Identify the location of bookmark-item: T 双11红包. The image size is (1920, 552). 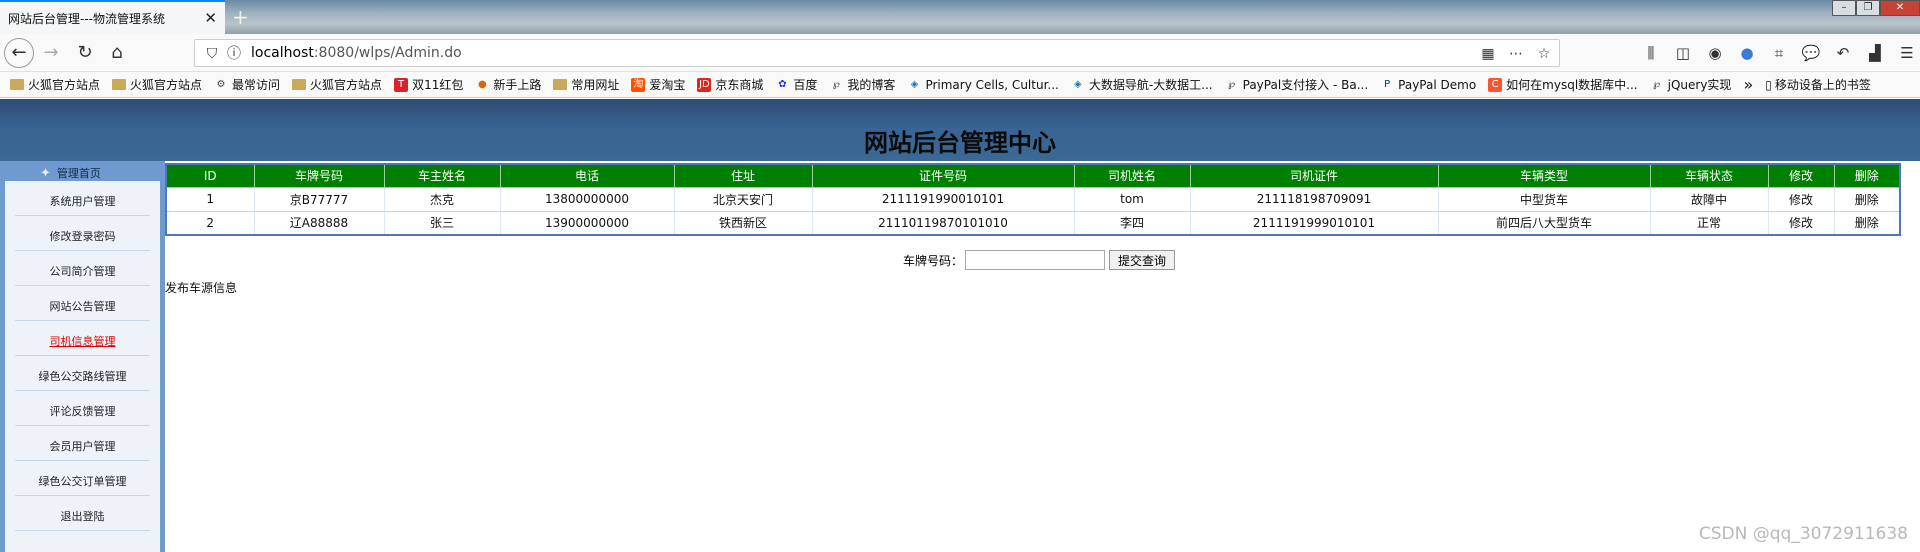
(428, 84).